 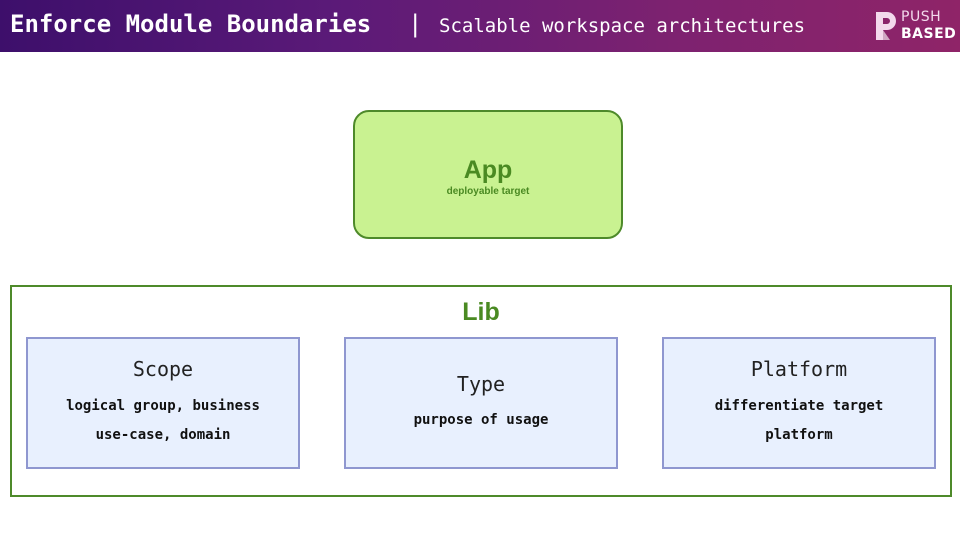 I want to click on scope-card-line-1: logical group, business, so click(x=163, y=406).